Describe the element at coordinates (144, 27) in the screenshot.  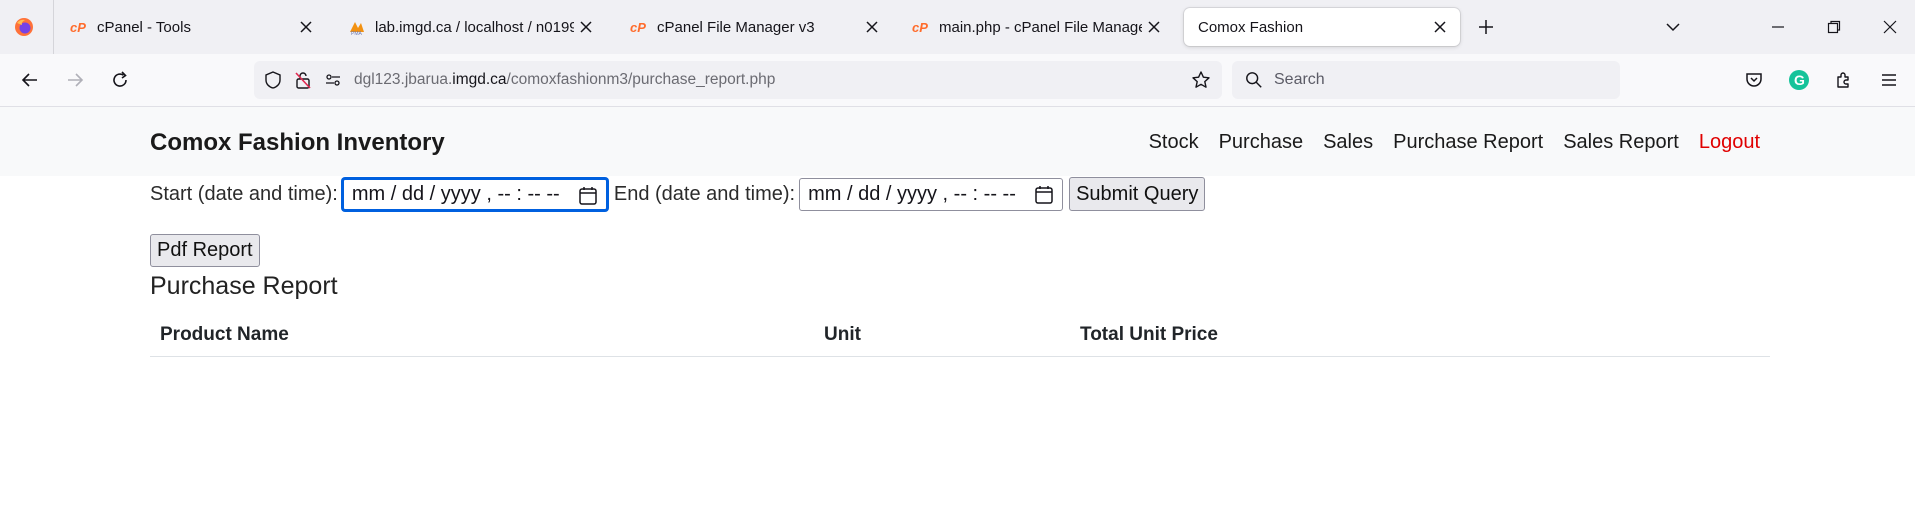
I see `tab-title: cPanel - Tools` at that location.